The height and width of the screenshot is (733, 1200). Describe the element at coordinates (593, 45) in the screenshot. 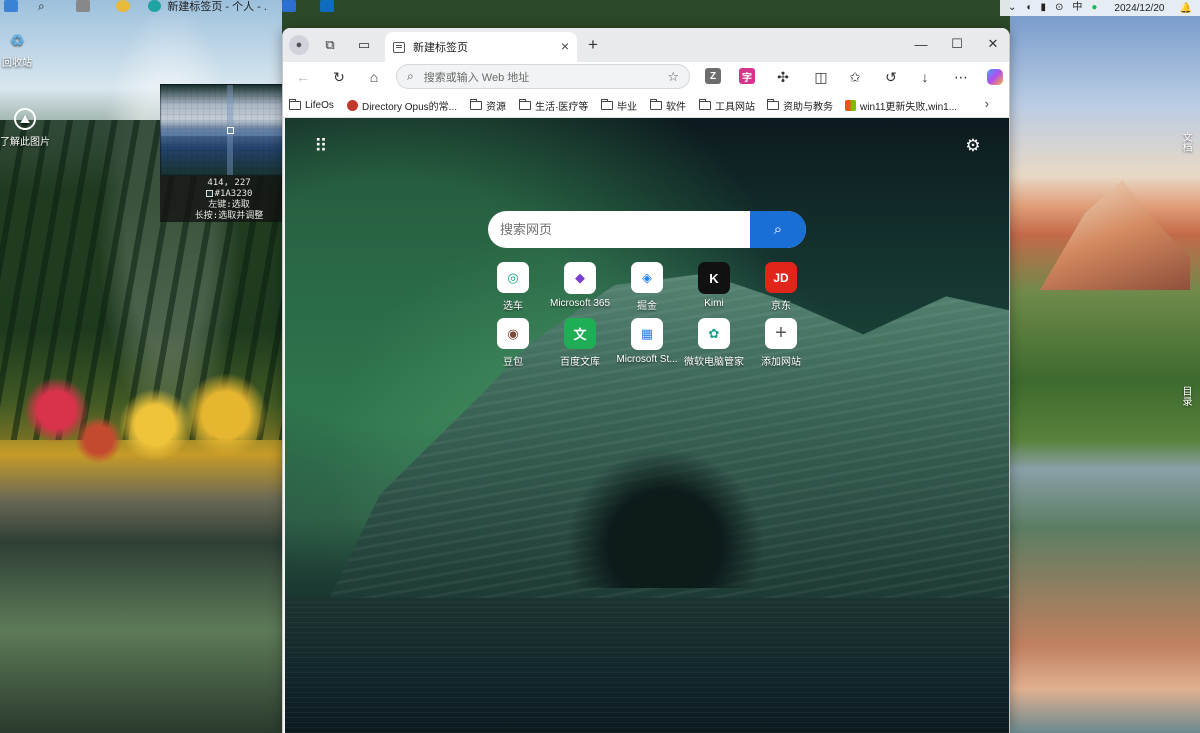

I see `new-tab-button: +` at that location.